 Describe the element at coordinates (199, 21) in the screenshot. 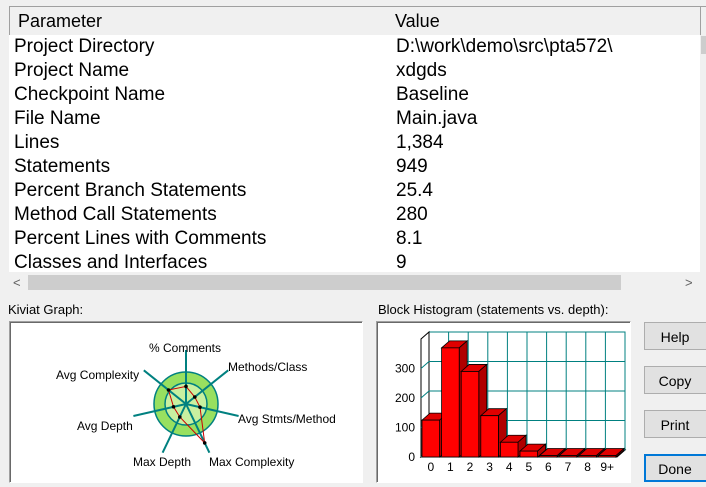

I see `column-header-parameter: Parameter` at that location.